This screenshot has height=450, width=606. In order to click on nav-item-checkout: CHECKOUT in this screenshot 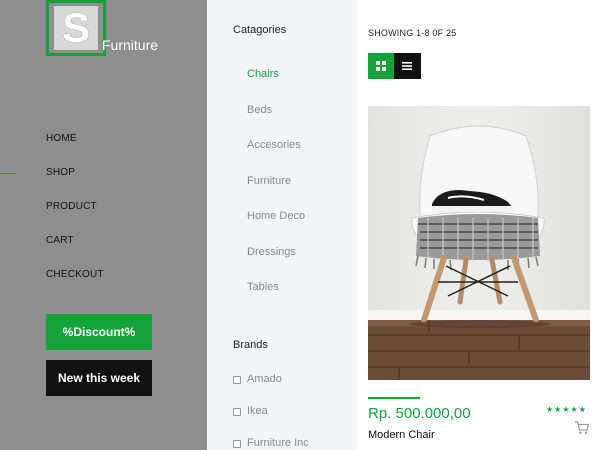, I will do `click(103, 283)`.